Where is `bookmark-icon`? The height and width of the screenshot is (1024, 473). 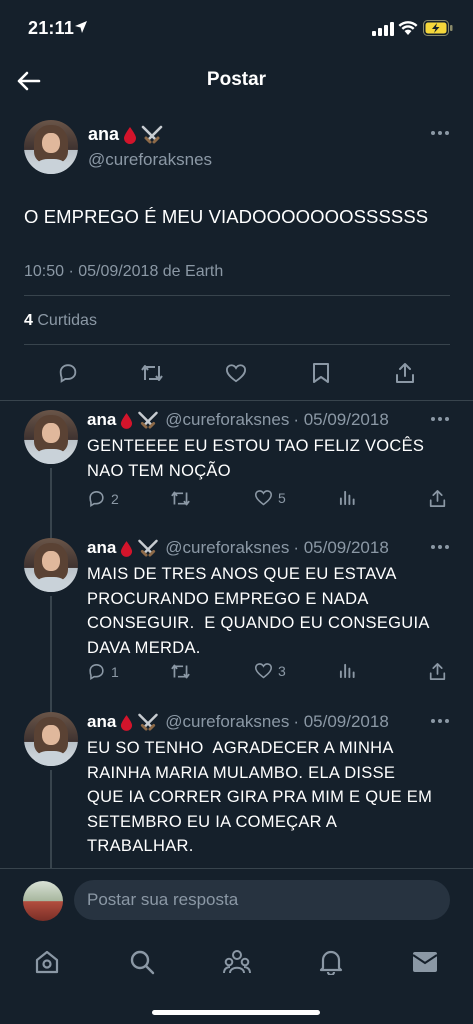
bookmark-icon is located at coordinates (321, 373).